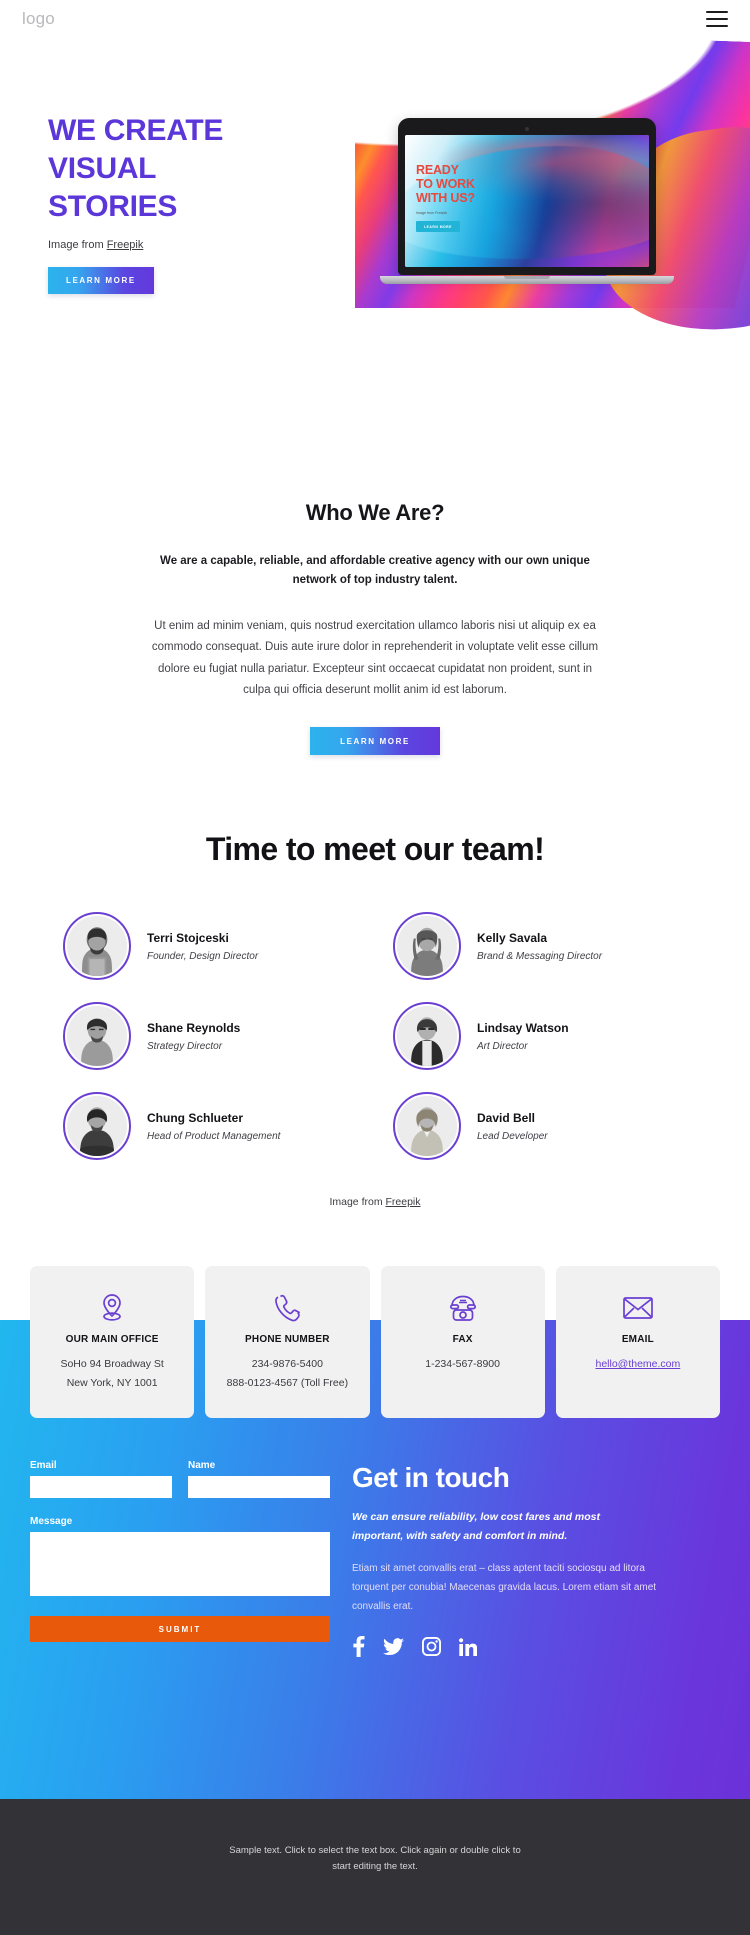 The height and width of the screenshot is (1935, 750). What do you see at coordinates (512, 1136) in the screenshot?
I see `team-member-role: Lead Developer` at bounding box center [512, 1136].